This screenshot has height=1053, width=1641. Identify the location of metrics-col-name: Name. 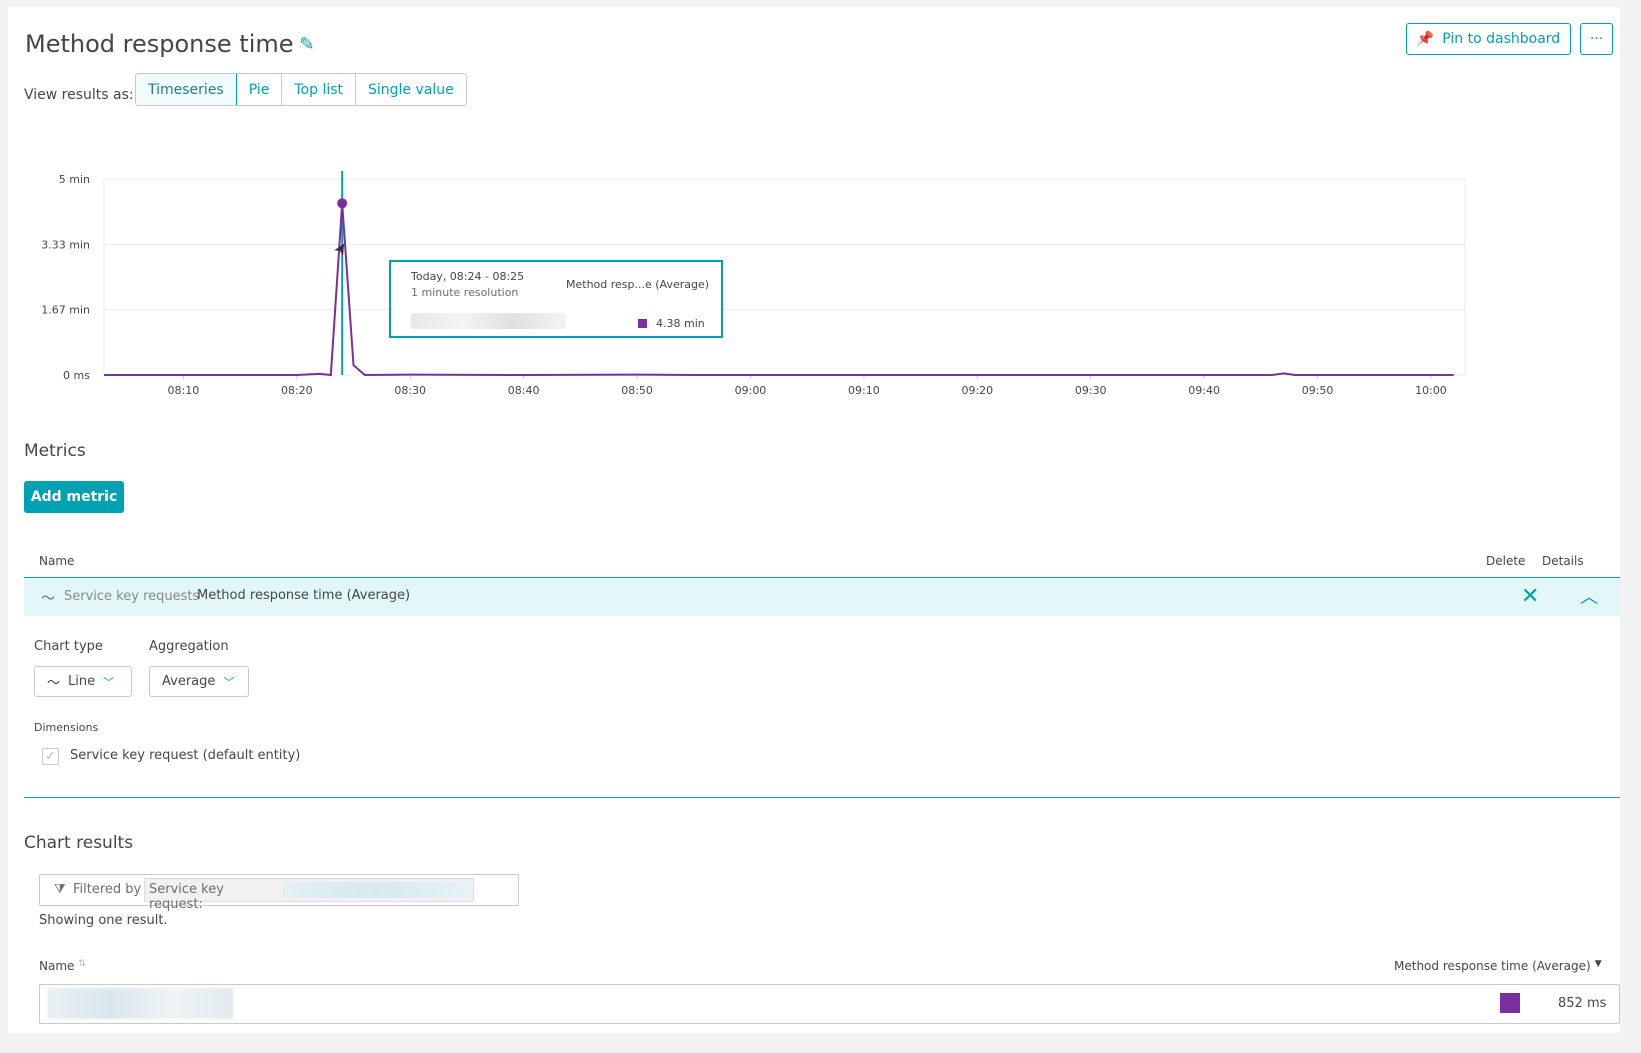
(57, 561).